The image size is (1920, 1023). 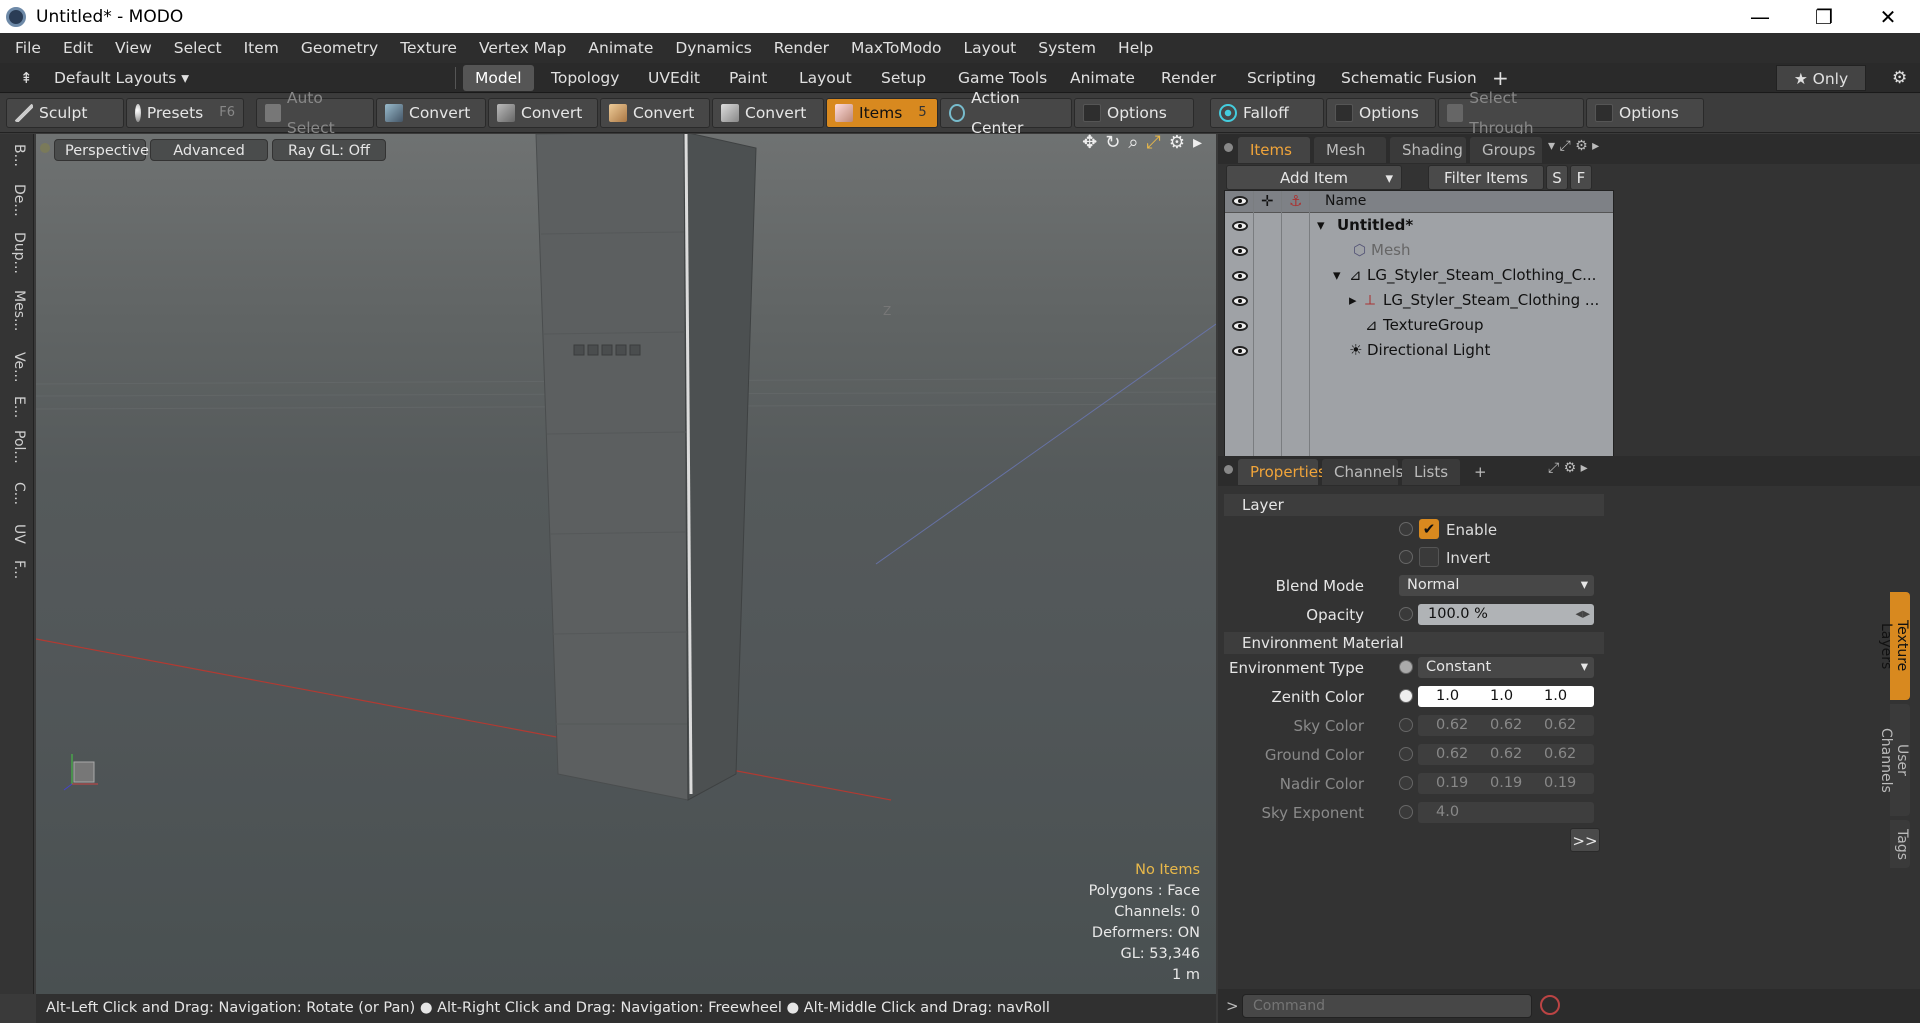 I want to click on add-panel-tab: +, so click(x=1475, y=472).